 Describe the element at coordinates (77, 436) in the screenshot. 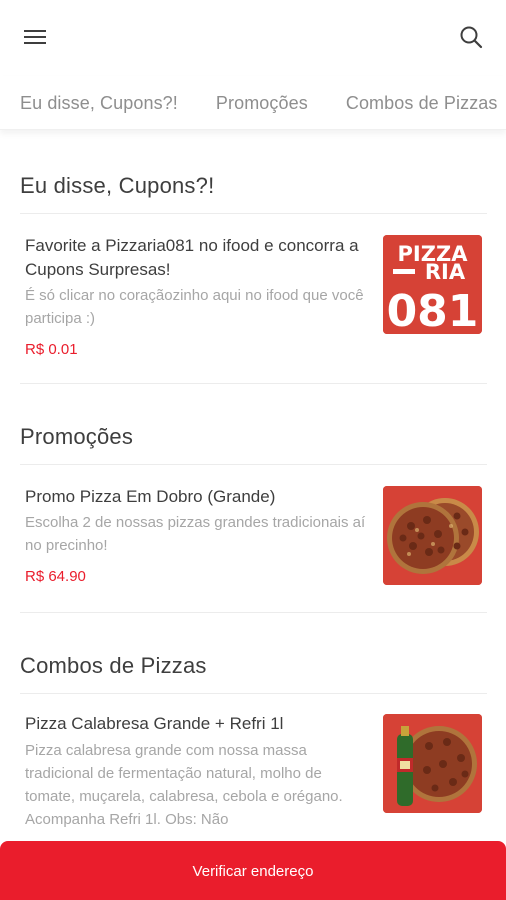

I see `section-title-promocoes: Promoções` at that location.